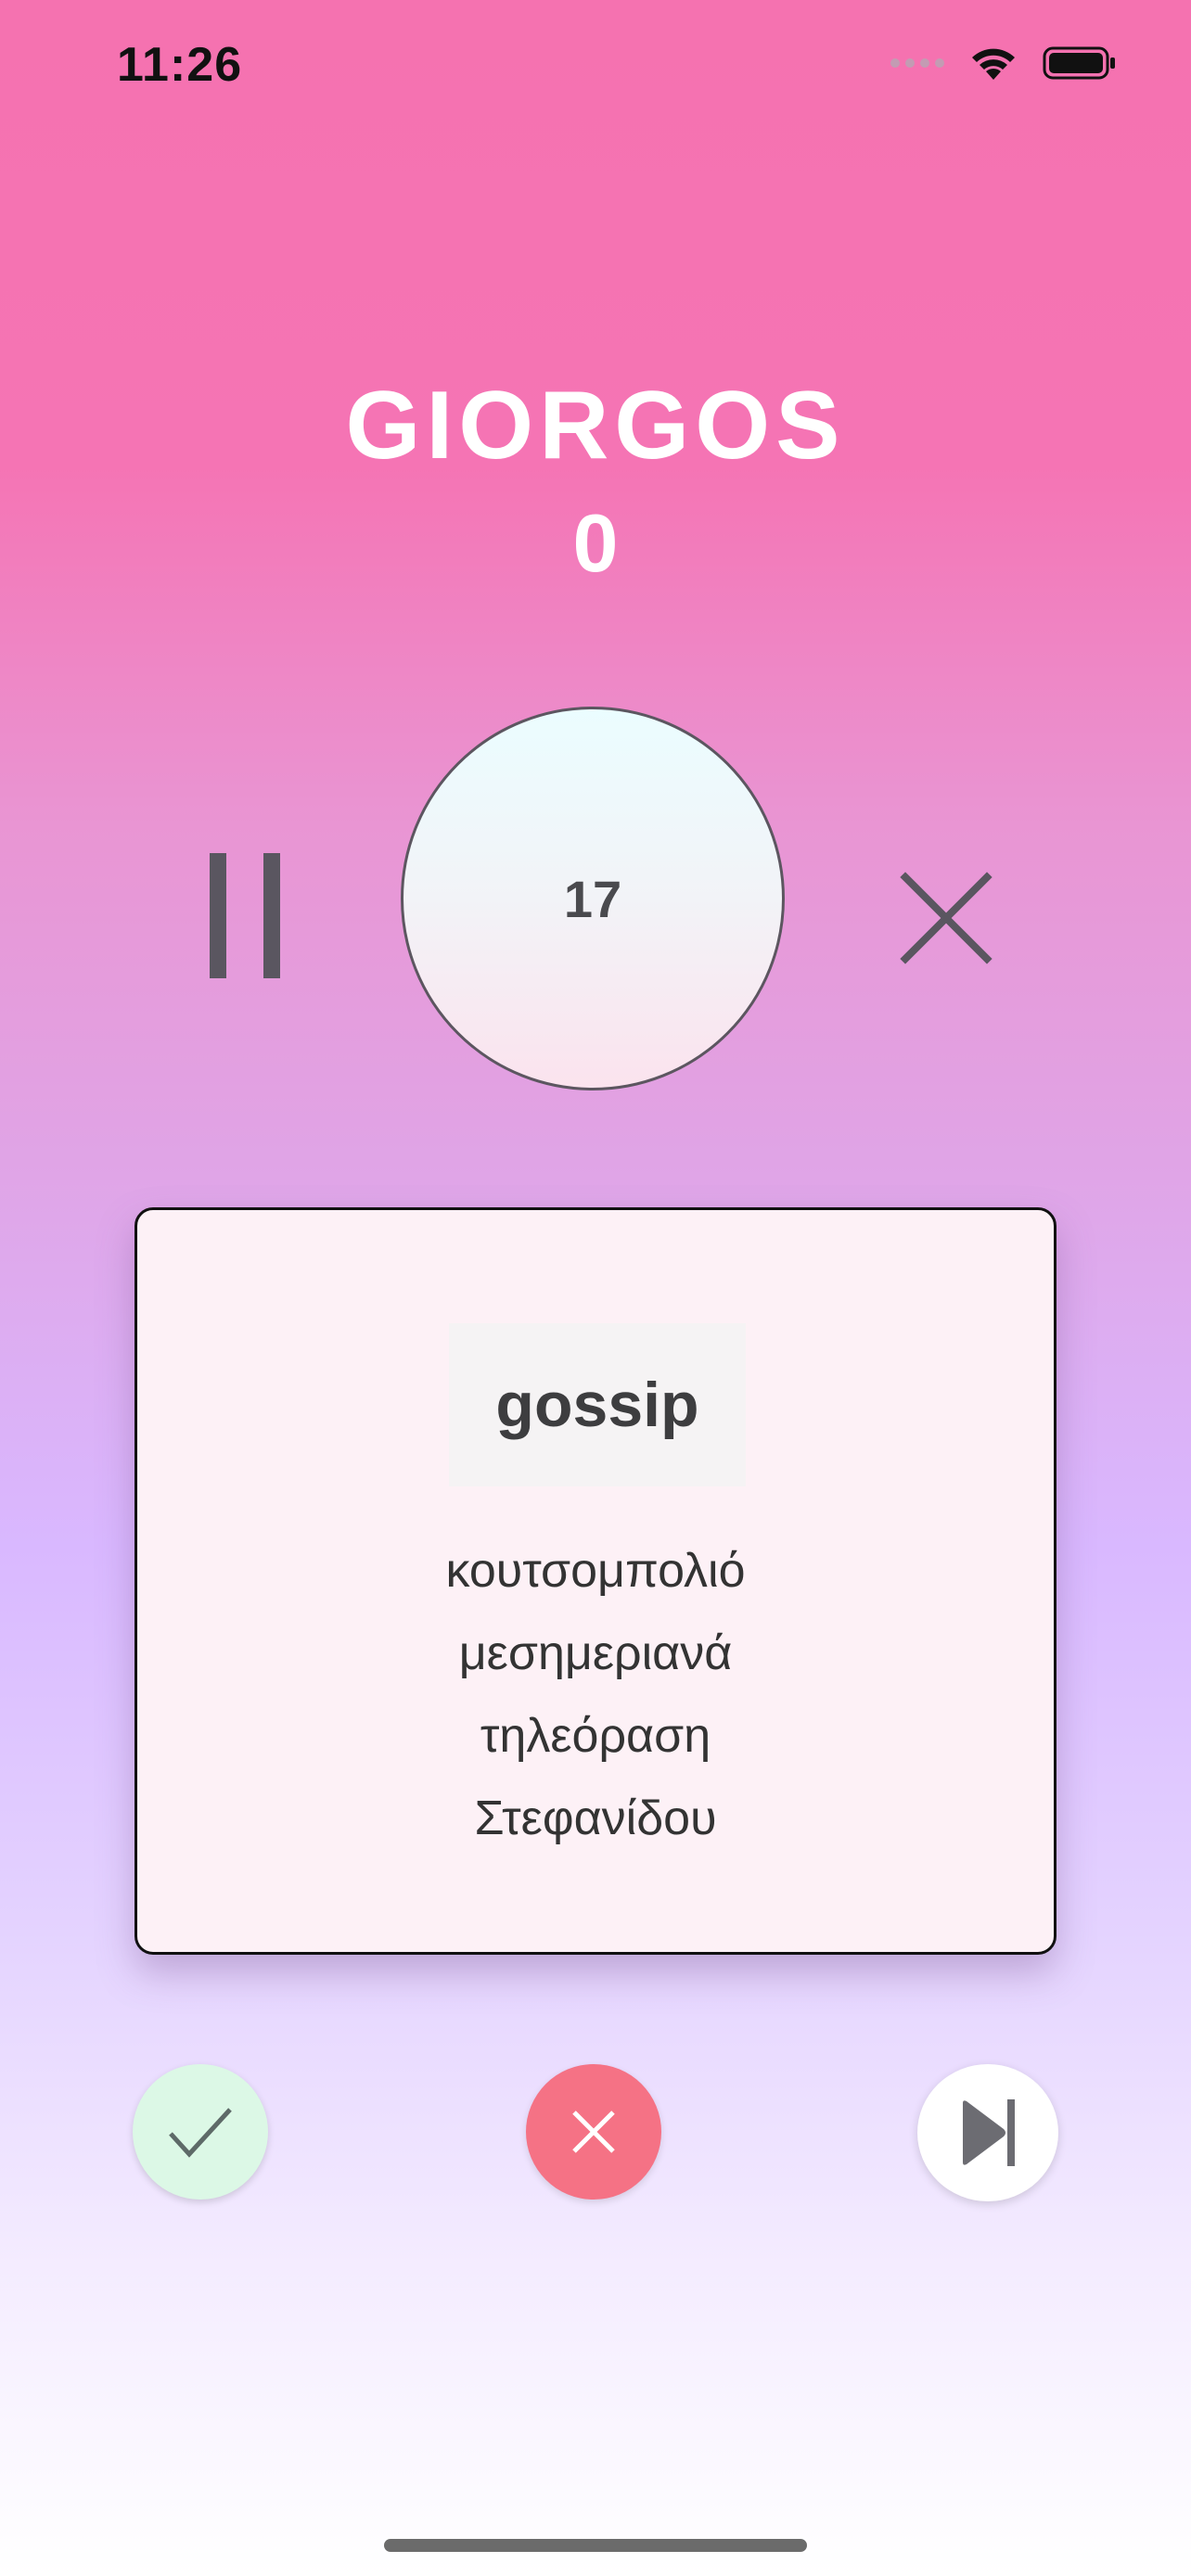  I want to click on battery-icon, so click(1079, 63).